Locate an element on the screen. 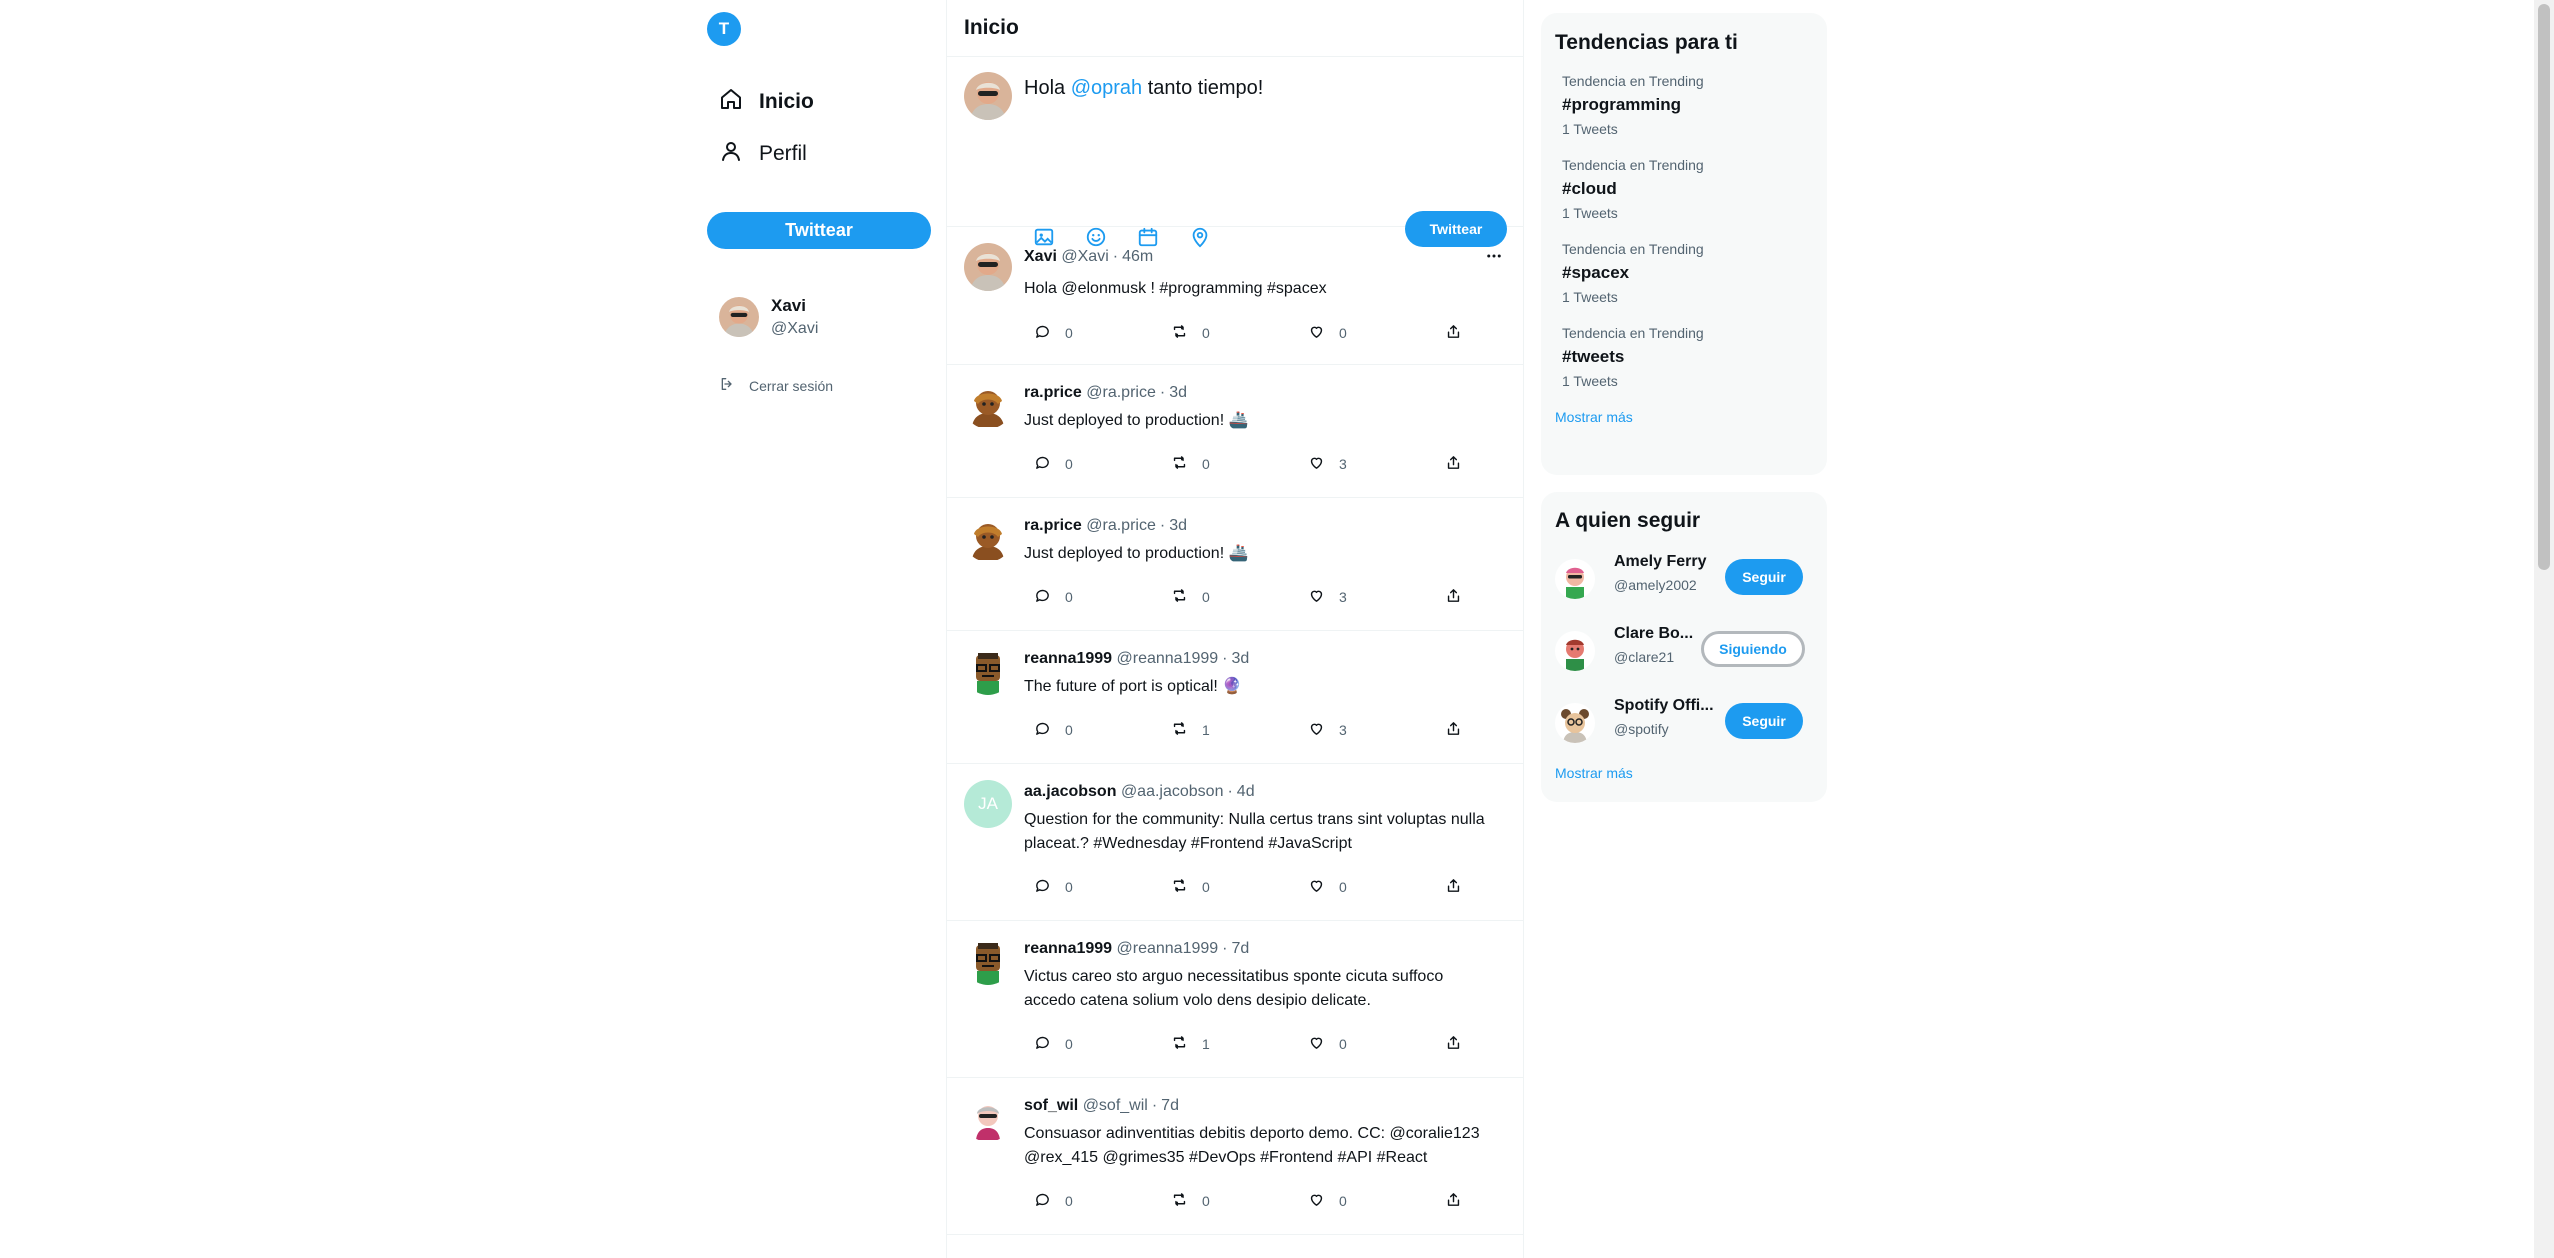 This screenshot has height=1258, width=2554. tweet-author-name: sof_wil is located at coordinates (1051, 1105).